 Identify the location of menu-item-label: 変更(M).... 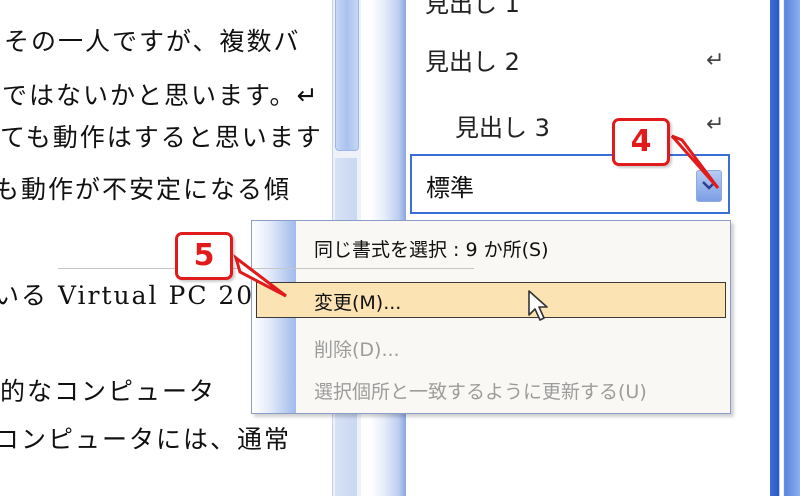
(358, 303).